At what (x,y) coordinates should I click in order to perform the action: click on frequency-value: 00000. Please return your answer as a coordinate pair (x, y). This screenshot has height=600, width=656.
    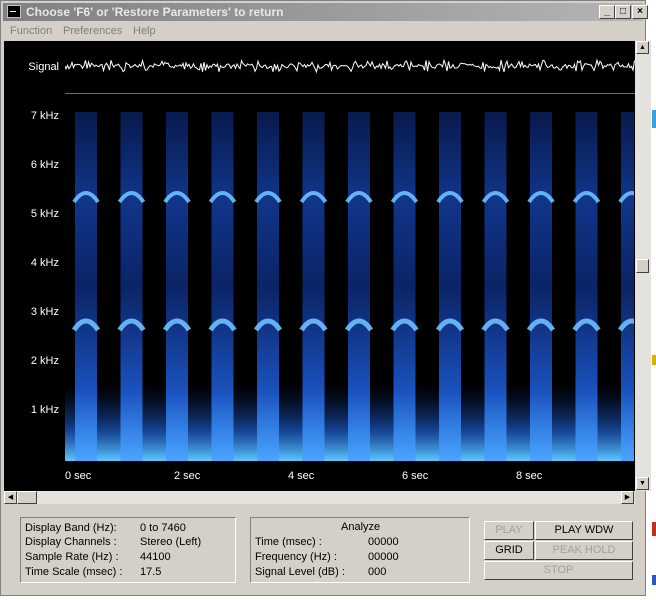
    Looking at the image, I should click on (383, 557).